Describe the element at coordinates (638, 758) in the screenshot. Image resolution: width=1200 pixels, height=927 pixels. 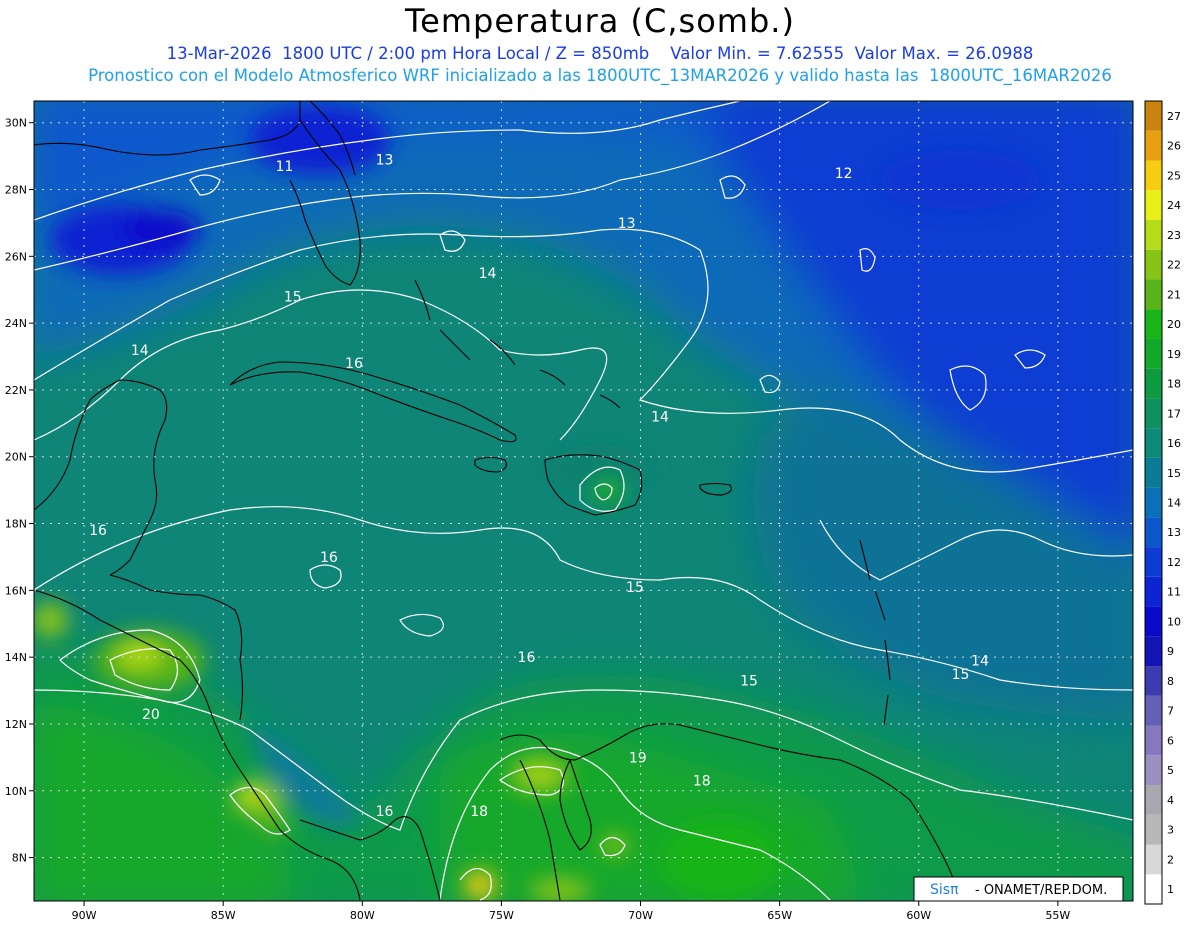
I see `contour-label: 19` at that location.